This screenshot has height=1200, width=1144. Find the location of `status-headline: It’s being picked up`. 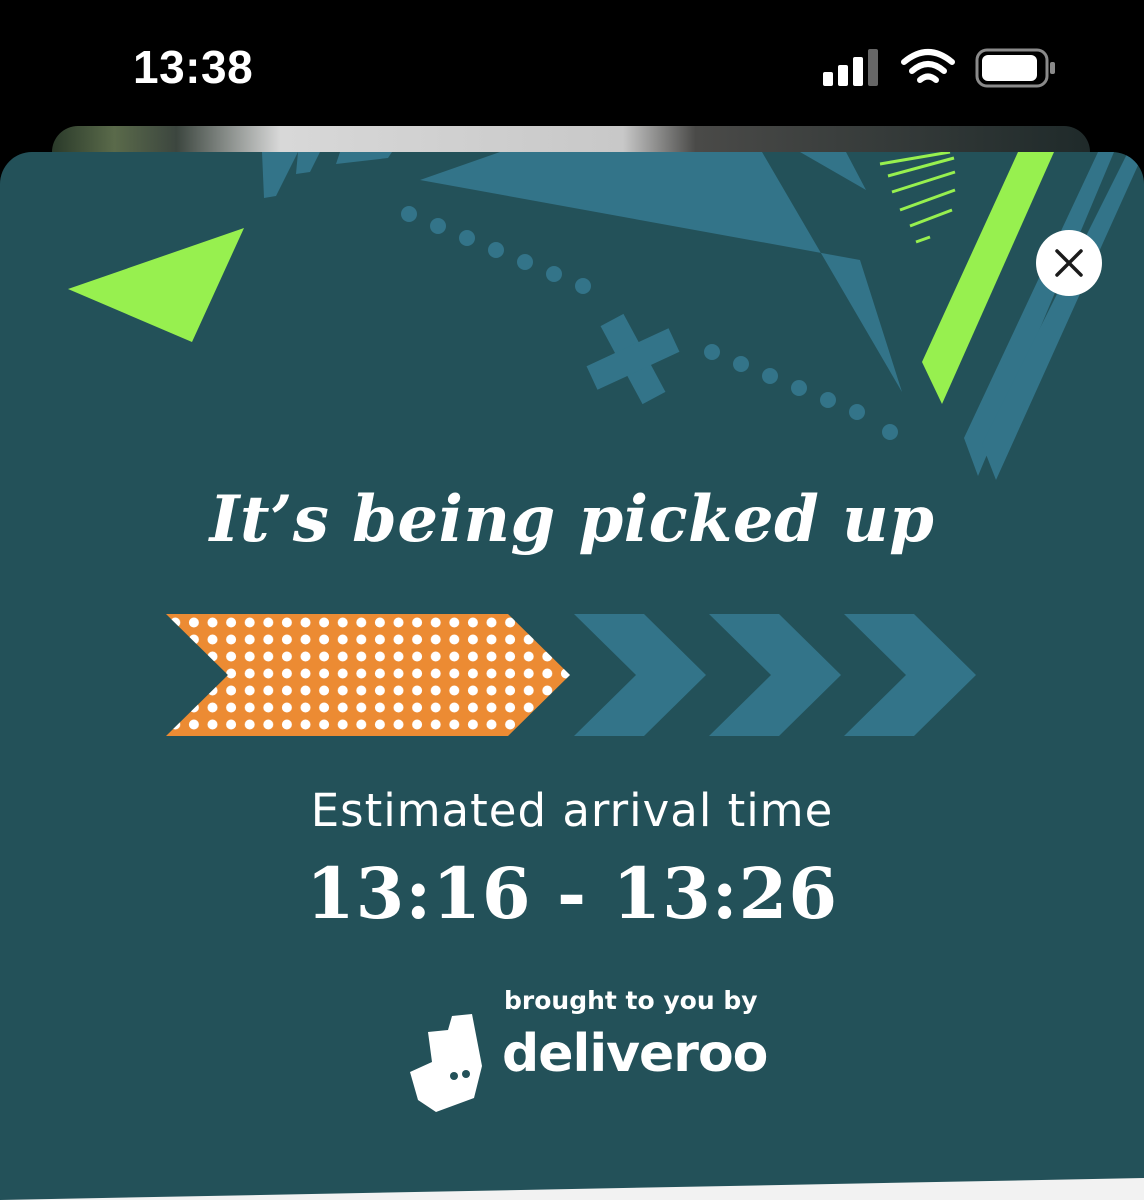

status-headline: It’s being picked up is located at coordinates (572, 519).